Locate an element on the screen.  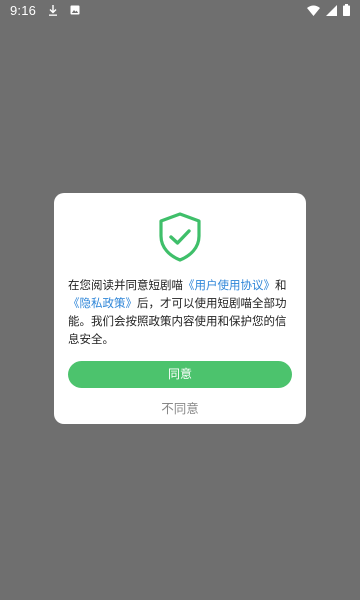
image-icon is located at coordinates (75, 10).